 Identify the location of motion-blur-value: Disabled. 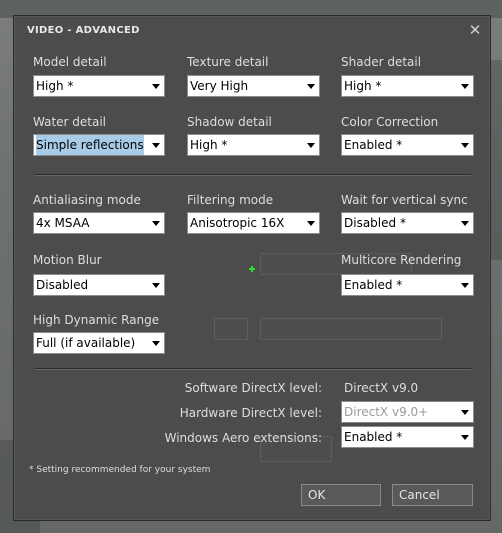
(62, 285).